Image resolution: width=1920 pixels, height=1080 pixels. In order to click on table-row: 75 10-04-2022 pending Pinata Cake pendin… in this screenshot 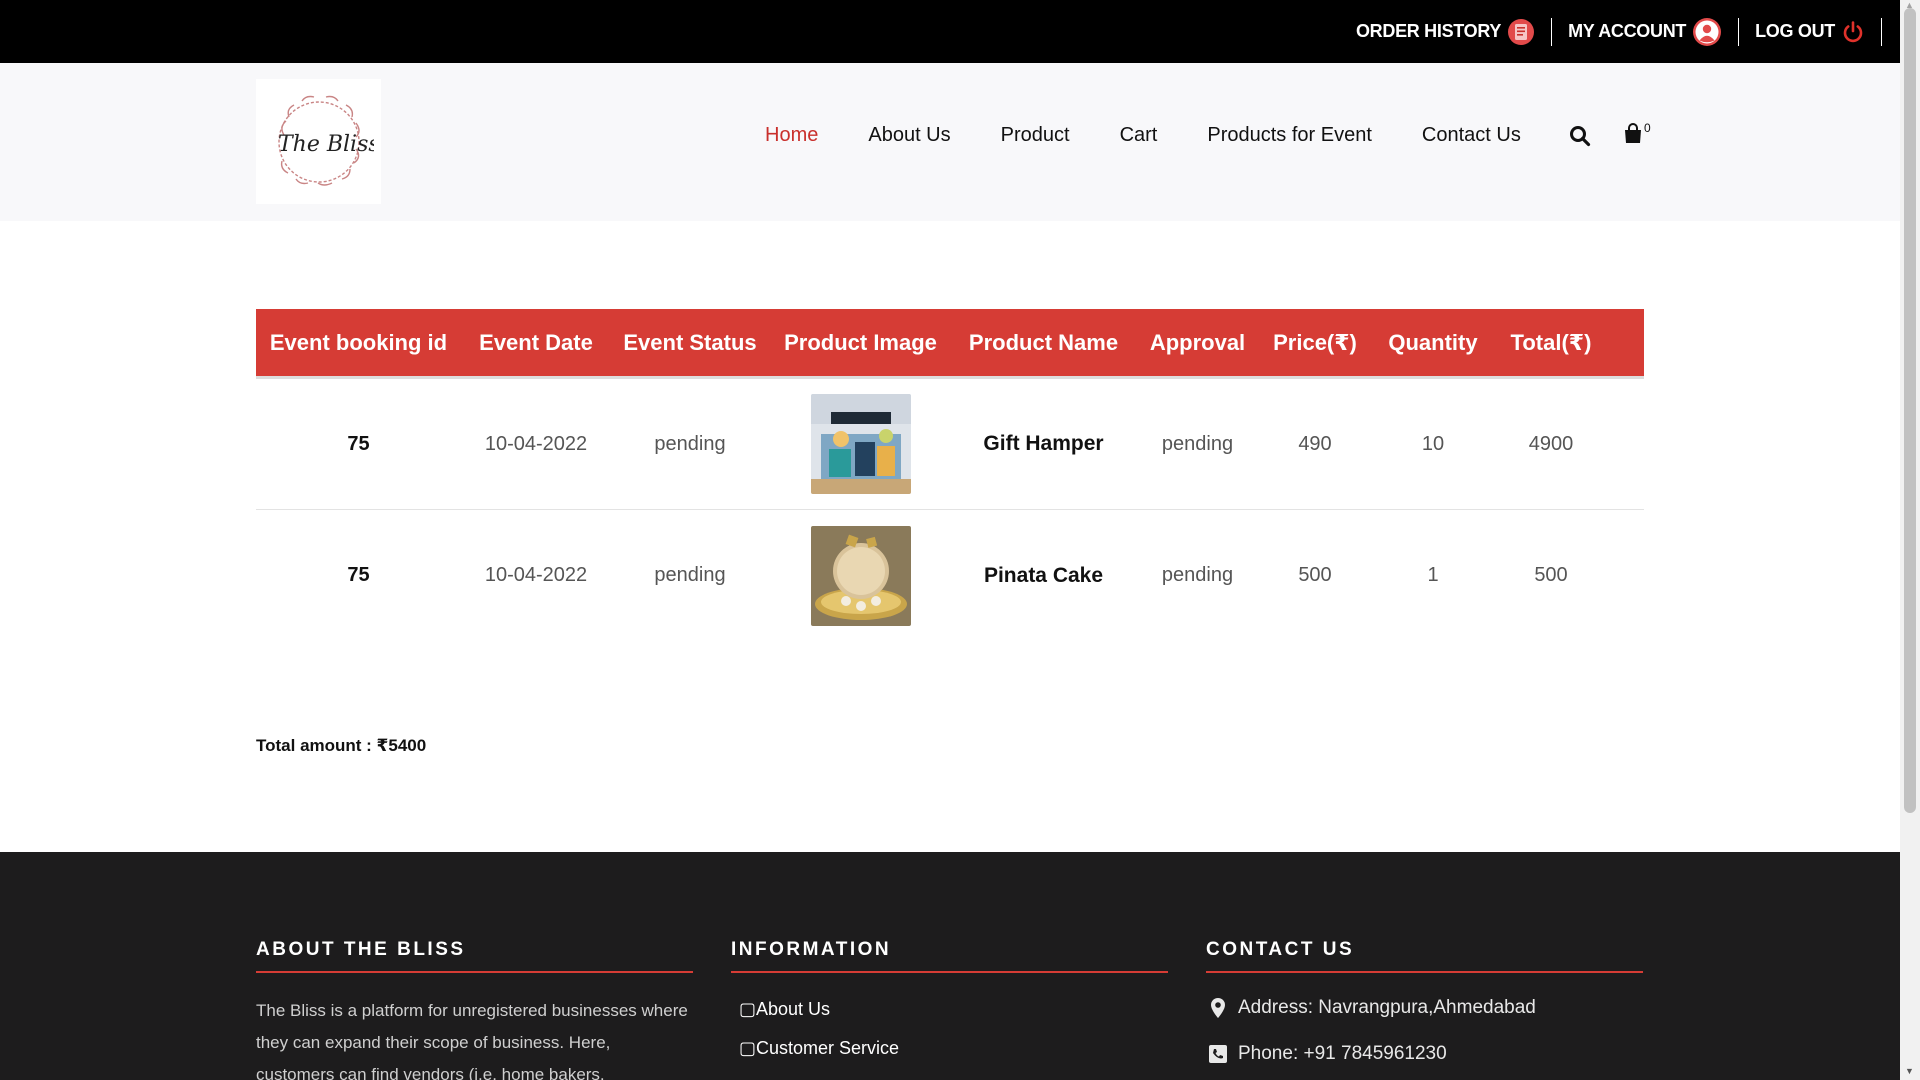, I will do `click(950, 575)`.